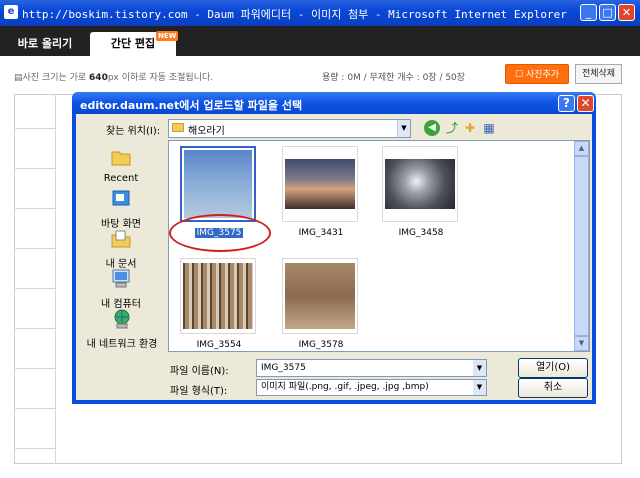 This screenshot has height=478, width=640. Describe the element at coordinates (167, 36) in the screenshot. I see `new-badge: NEW` at that location.